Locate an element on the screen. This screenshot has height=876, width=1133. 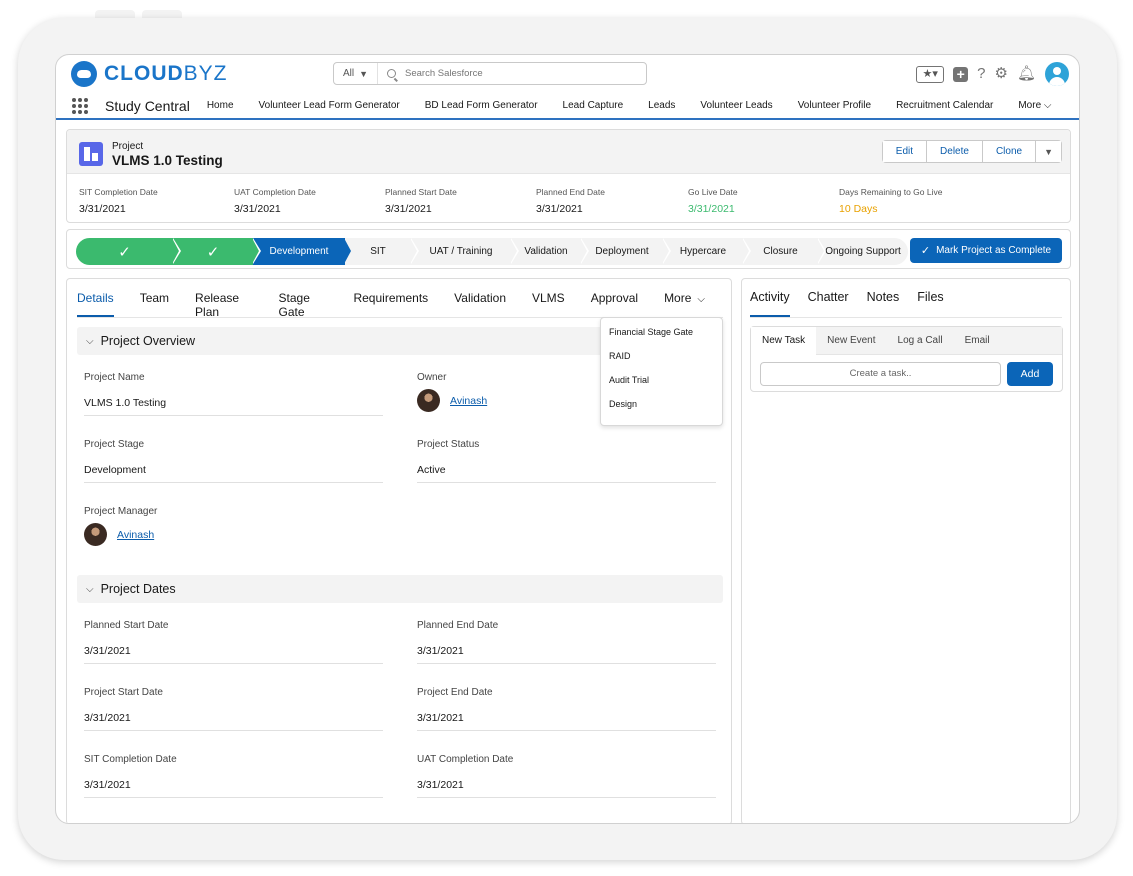
global-header: CLOUDBYZ All ▼ ★▾ + ? ⚙ 🔔︎ is located at coordinates (567, 74).